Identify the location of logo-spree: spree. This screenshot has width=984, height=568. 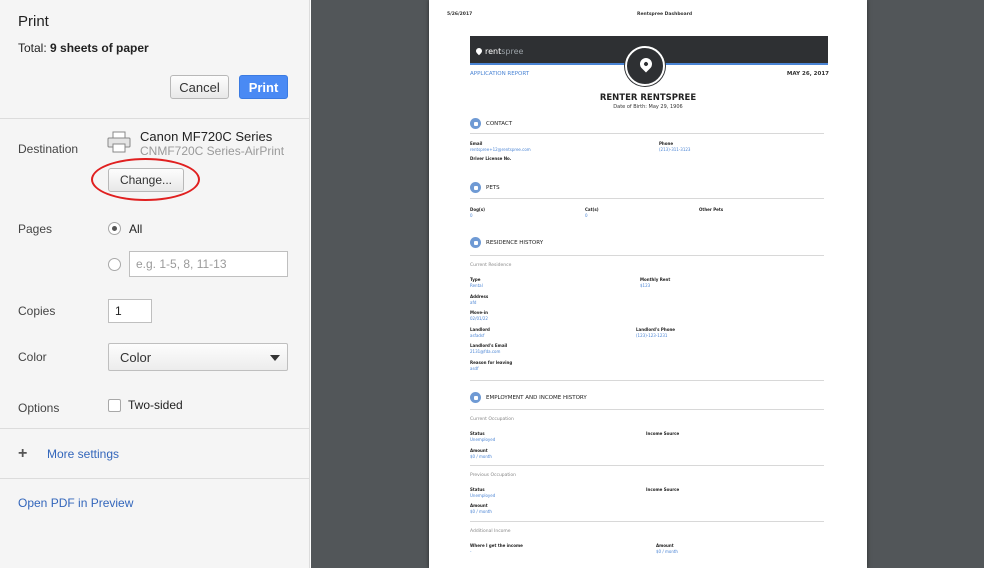
(512, 51).